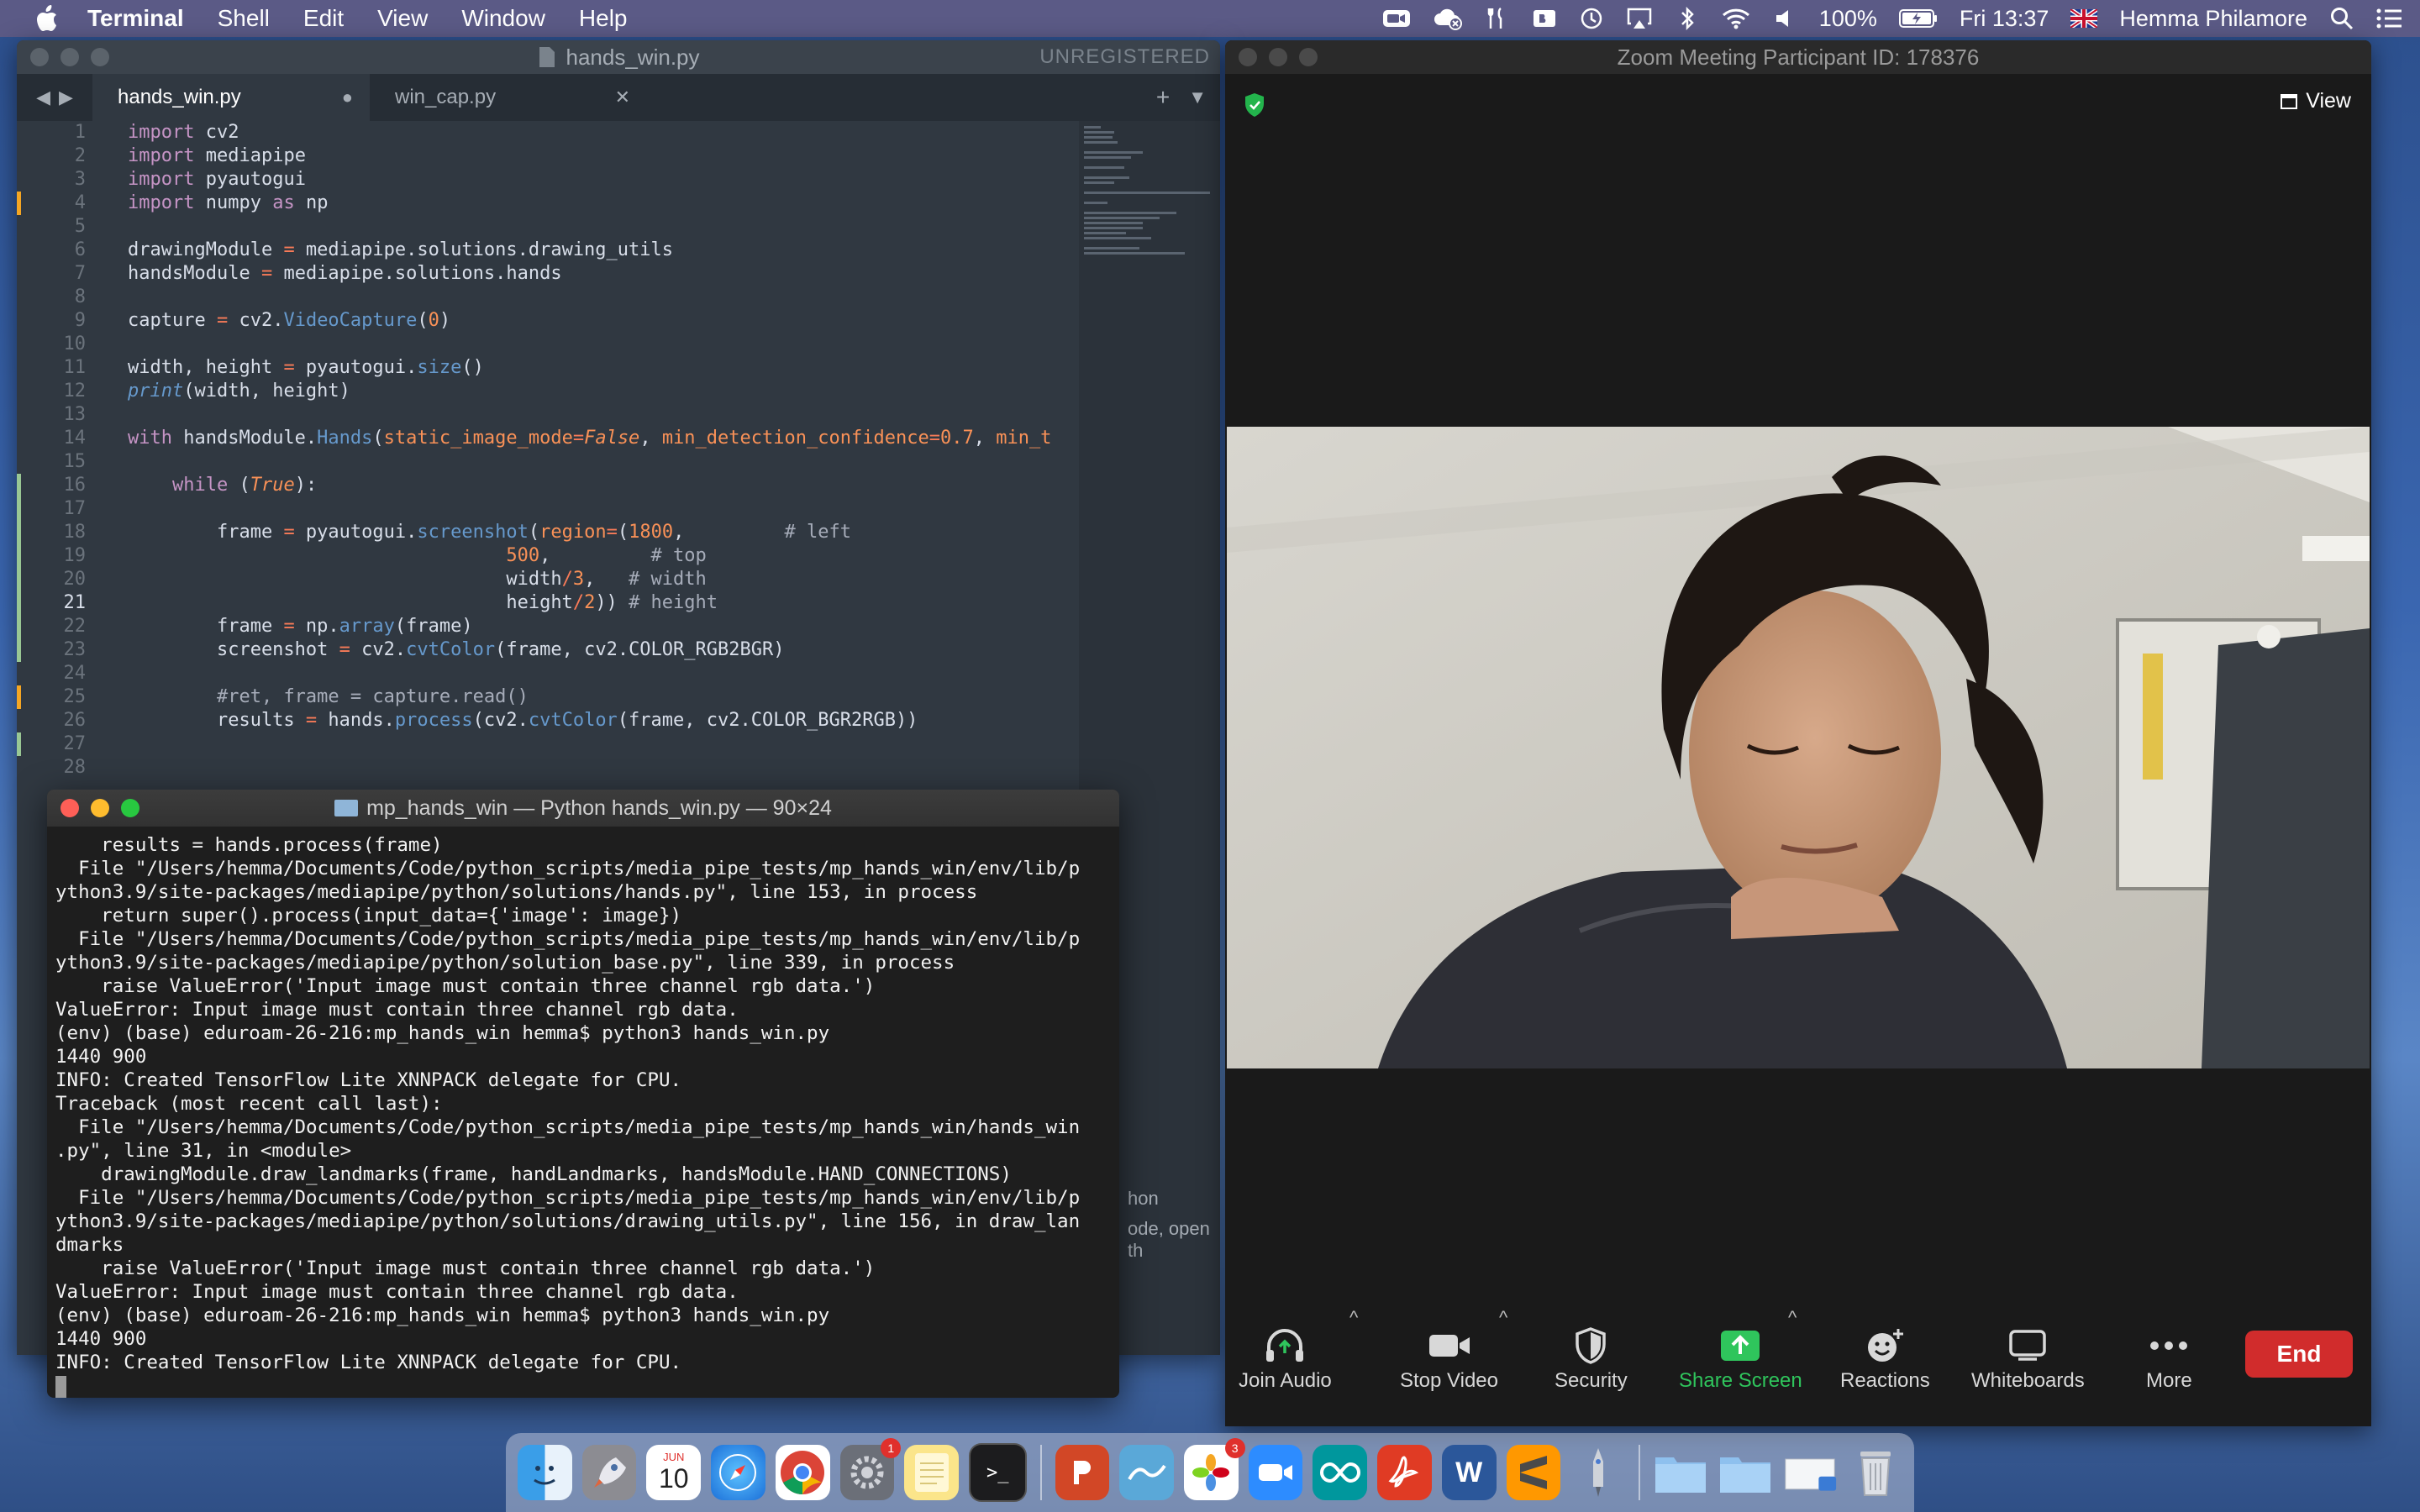  What do you see at coordinates (1286, 1357) in the screenshot?
I see `join-audio-button: Join Audio` at bounding box center [1286, 1357].